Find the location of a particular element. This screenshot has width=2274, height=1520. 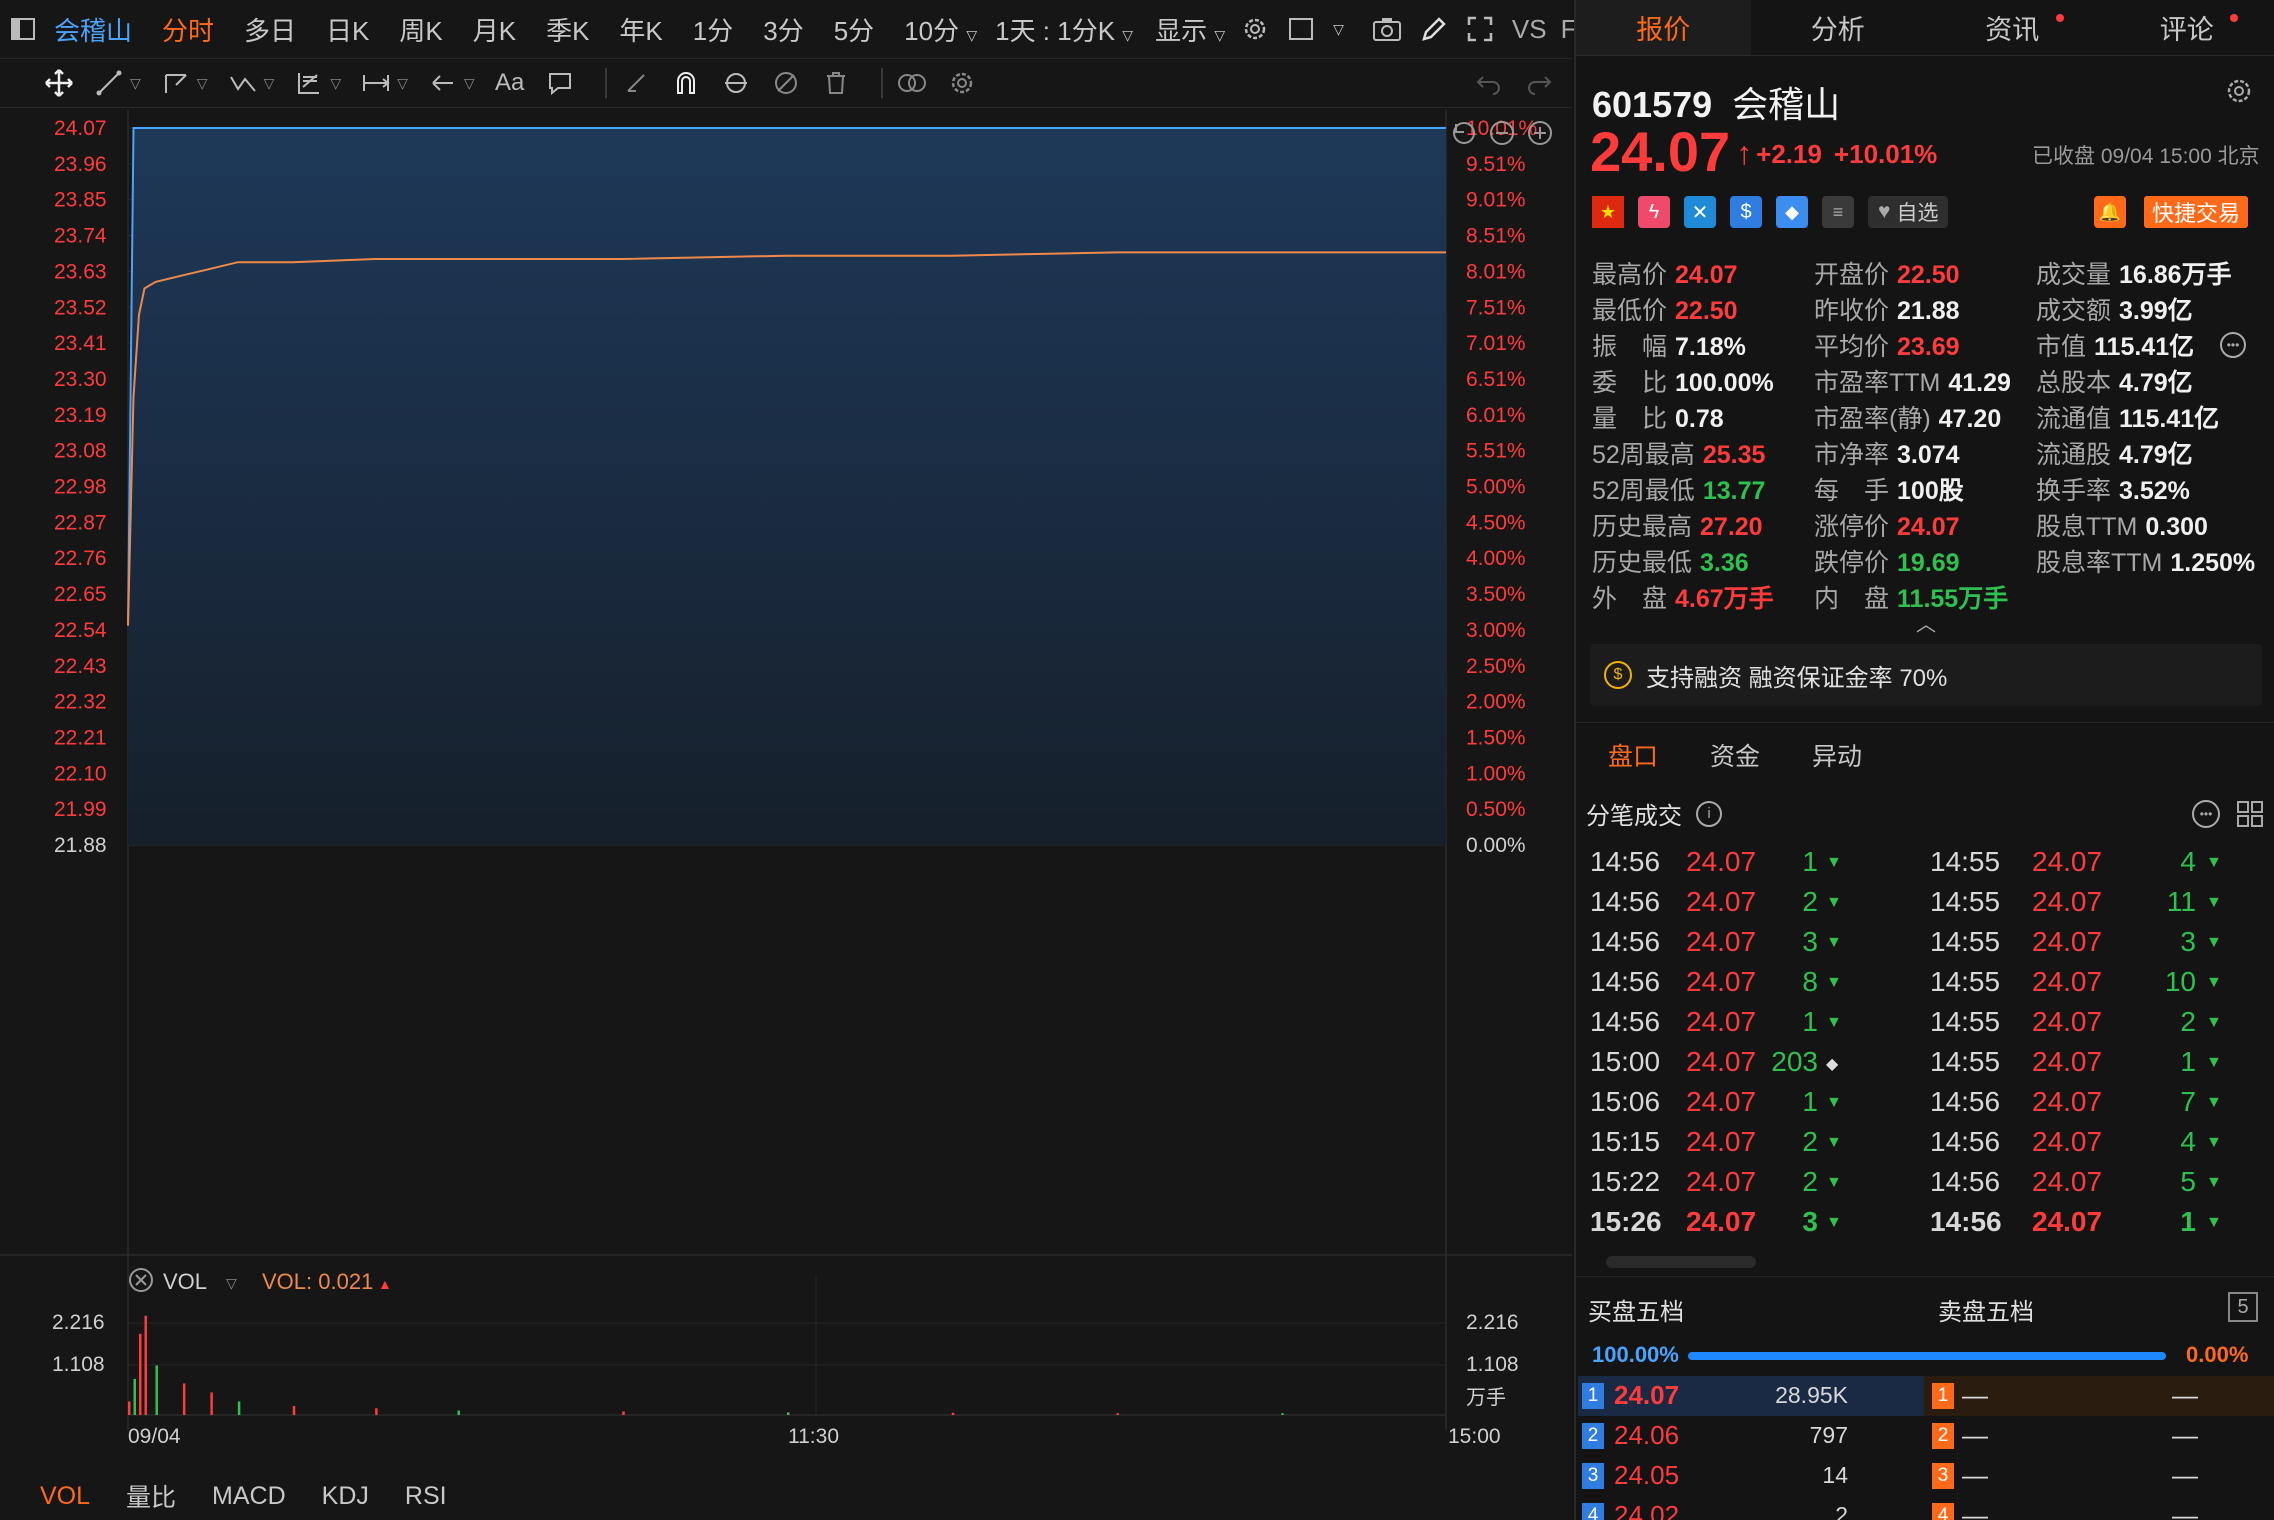

fullscreen-icon is located at coordinates (1480, 29).